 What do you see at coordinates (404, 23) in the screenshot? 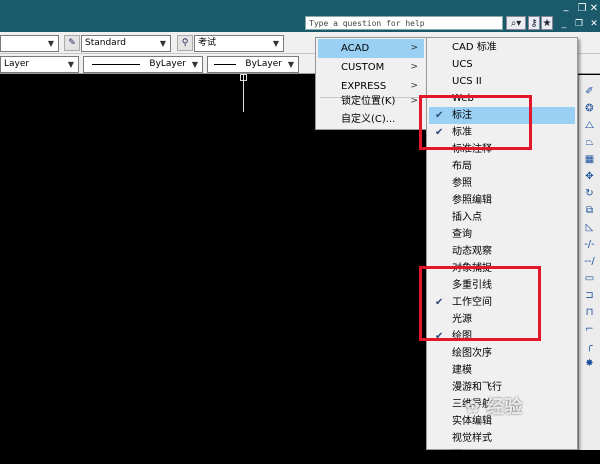
I see `help-search-input: Type a question for help` at bounding box center [404, 23].